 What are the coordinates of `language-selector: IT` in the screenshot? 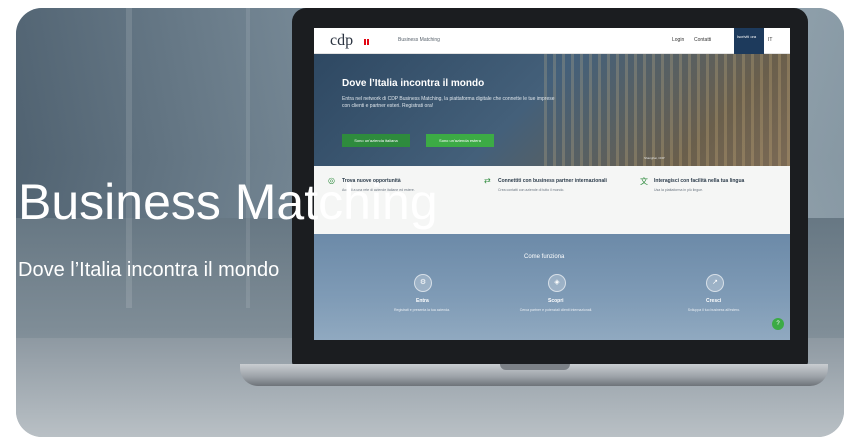 It's located at (770, 40).